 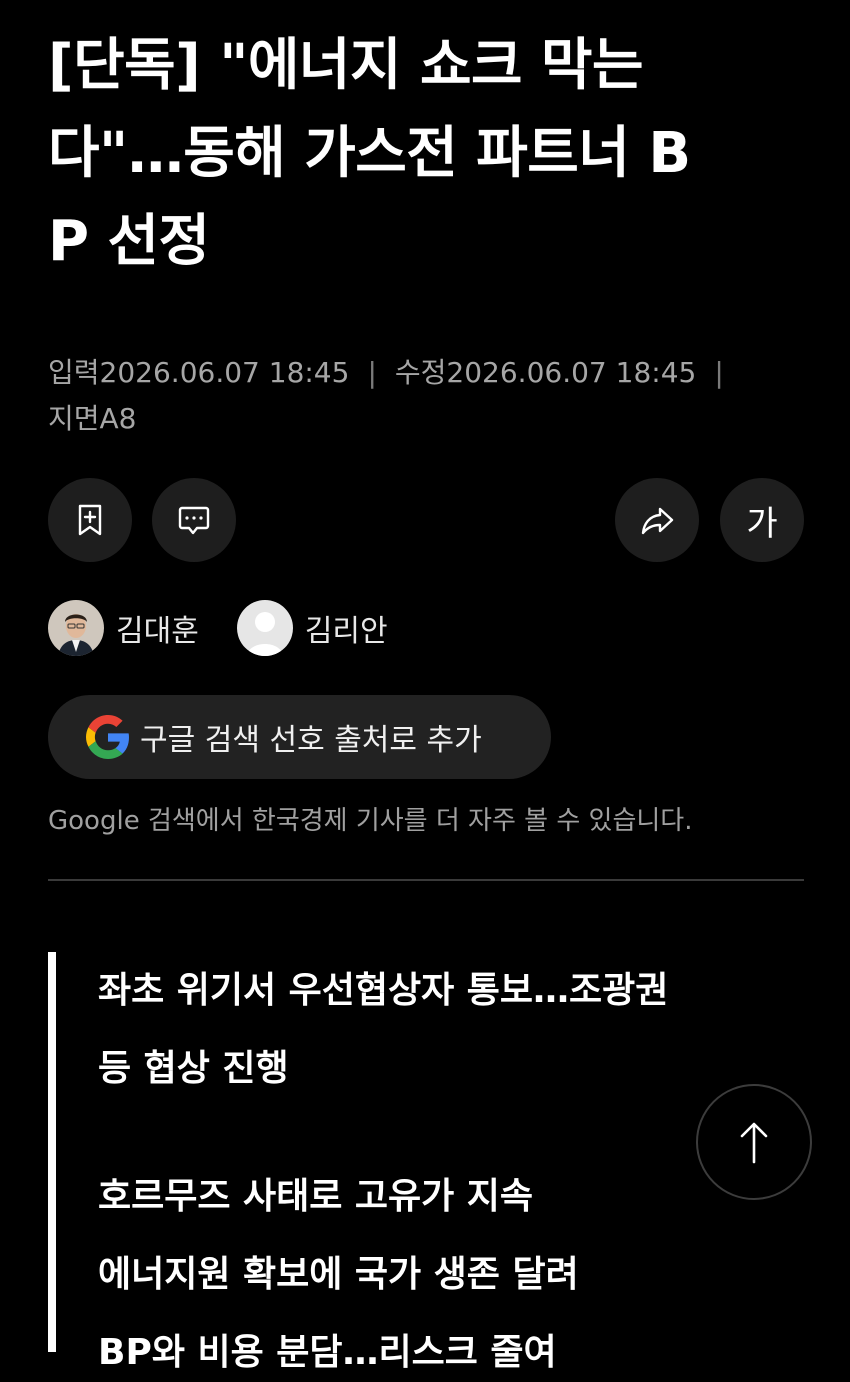 I want to click on share-icon, so click(x=657, y=521).